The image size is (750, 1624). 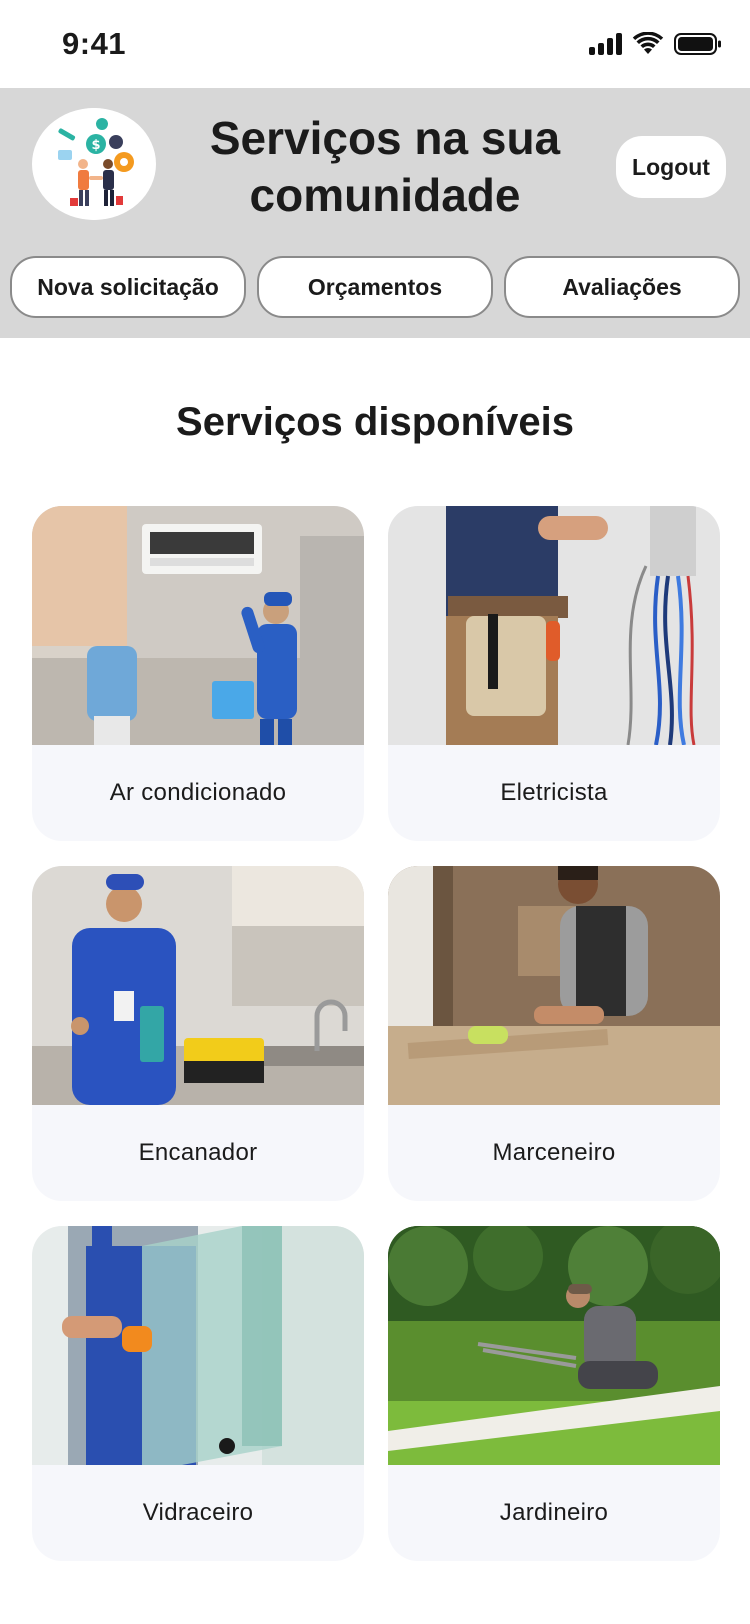 What do you see at coordinates (375, 44) in the screenshot?
I see `status-bar: 9:41` at bounding box center [375, 44].